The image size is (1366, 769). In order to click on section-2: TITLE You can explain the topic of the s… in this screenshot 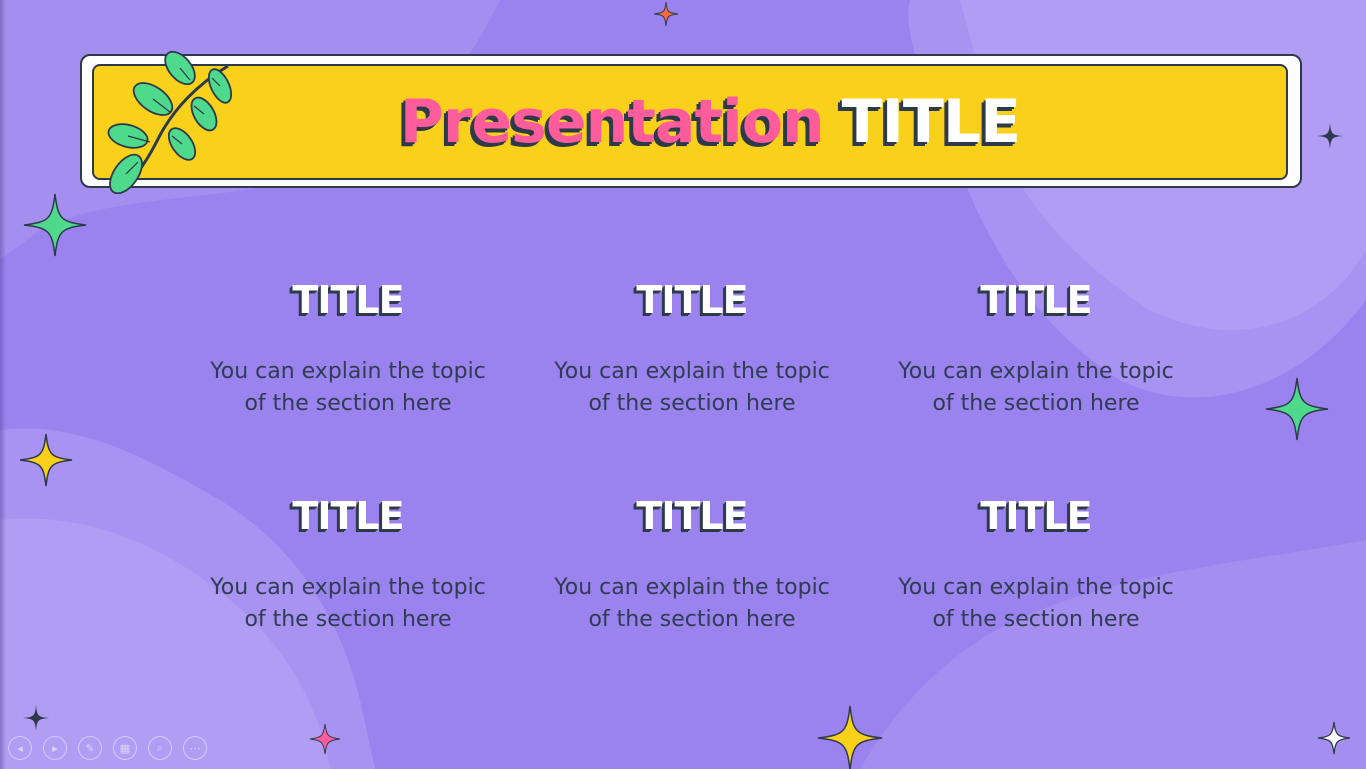, I will do `click(692, 347)`.